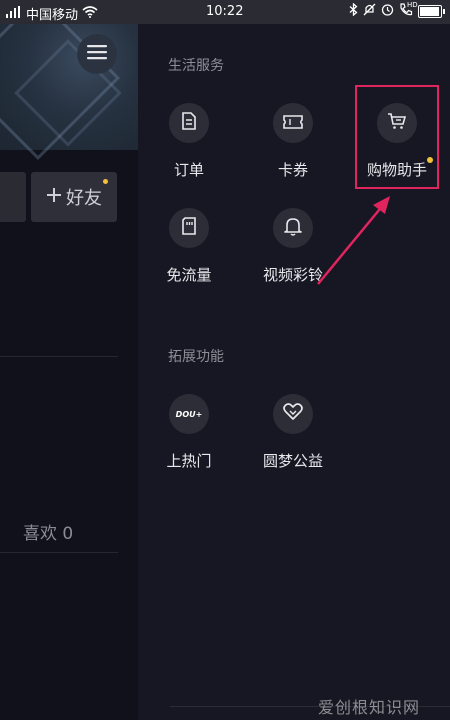  What do you see at coordinates (353, 240) in the screenshot?
I see `annotation-arrow` at bounding box center [353, 240].